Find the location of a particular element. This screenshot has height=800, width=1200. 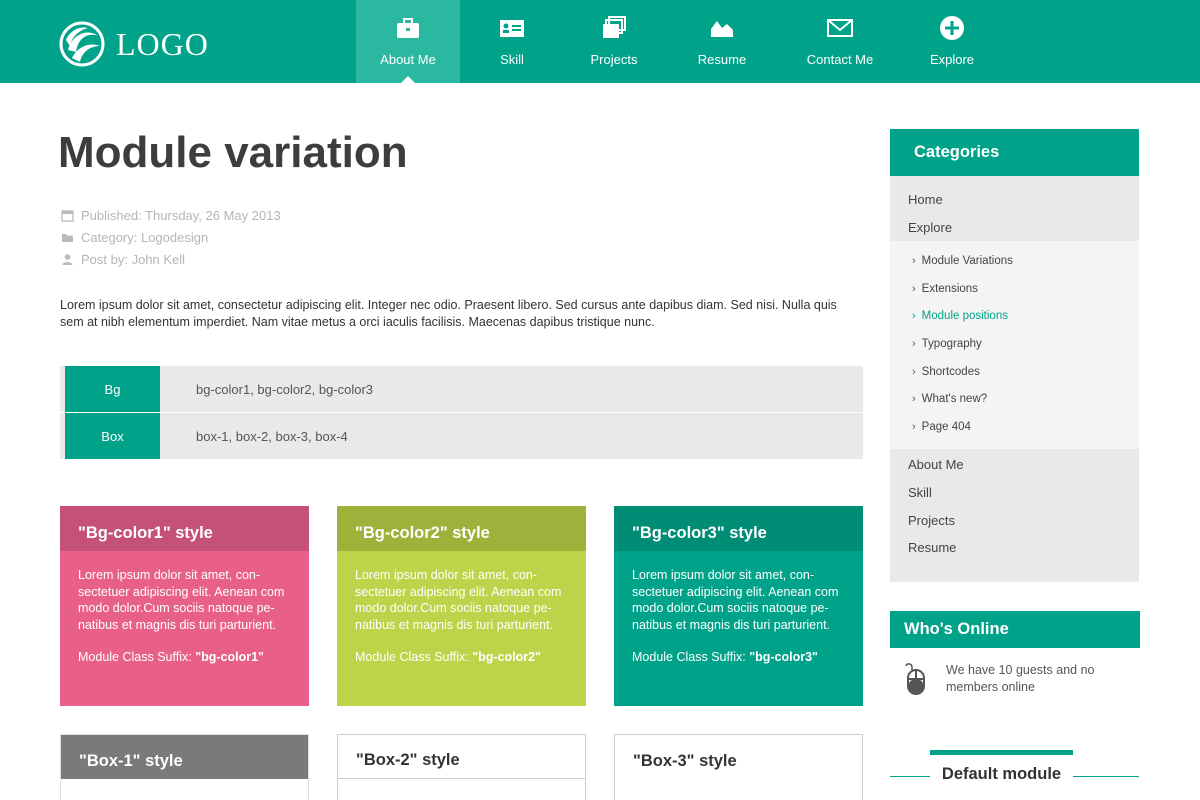

box-title: "Box-2" style is located at coordinates (461, 757).